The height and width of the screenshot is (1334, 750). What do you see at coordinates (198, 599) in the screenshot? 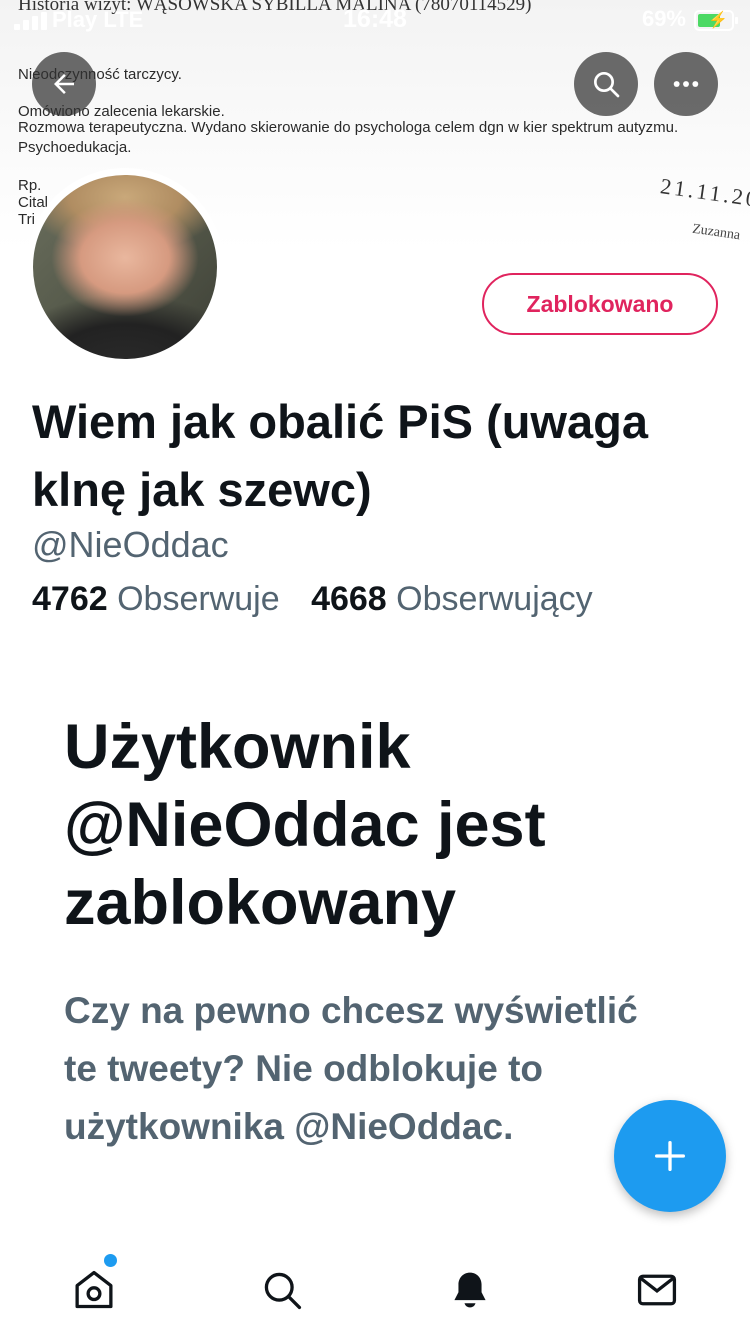
I see `following-label: Obserwuje` at bounding box center [198, 599].